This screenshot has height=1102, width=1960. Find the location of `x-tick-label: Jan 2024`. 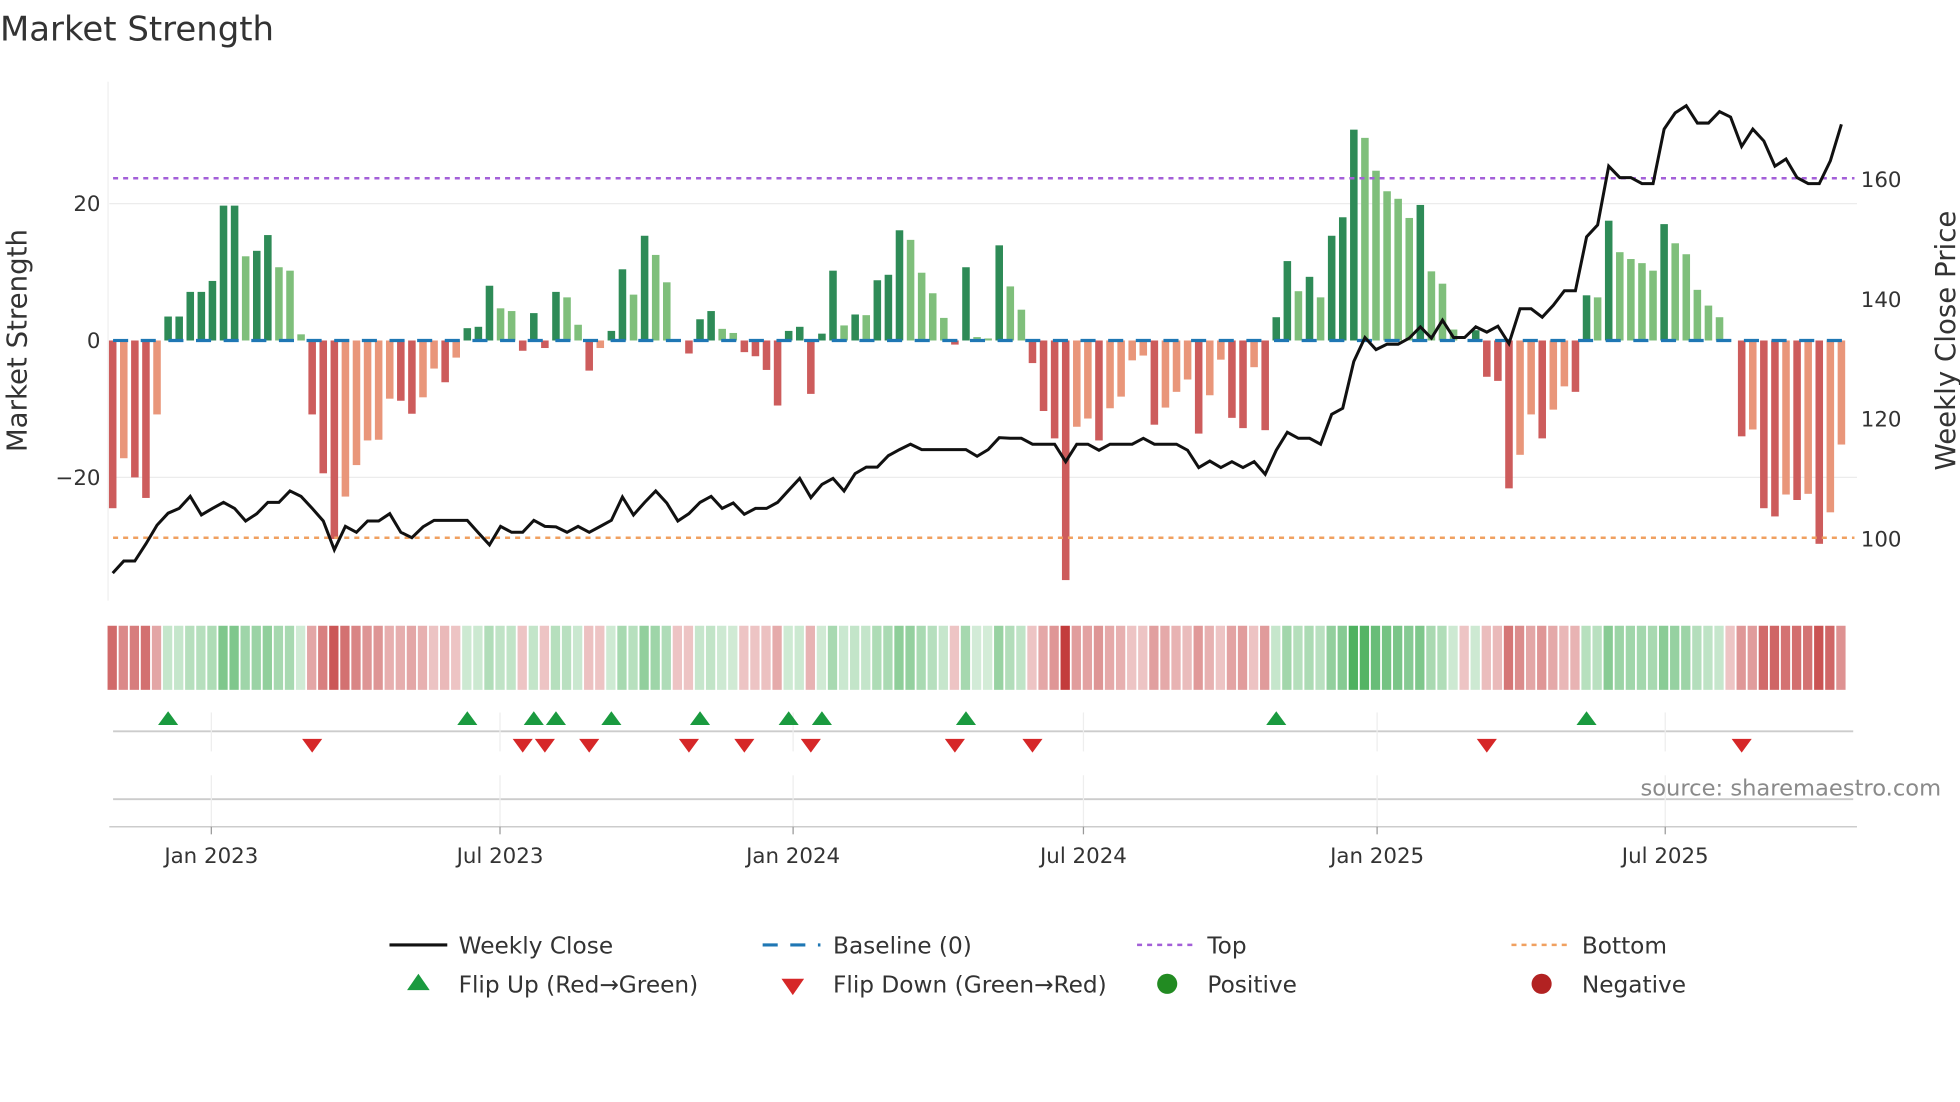

x-tick-label: Jan 2024 is located at coordinates (792, 856).